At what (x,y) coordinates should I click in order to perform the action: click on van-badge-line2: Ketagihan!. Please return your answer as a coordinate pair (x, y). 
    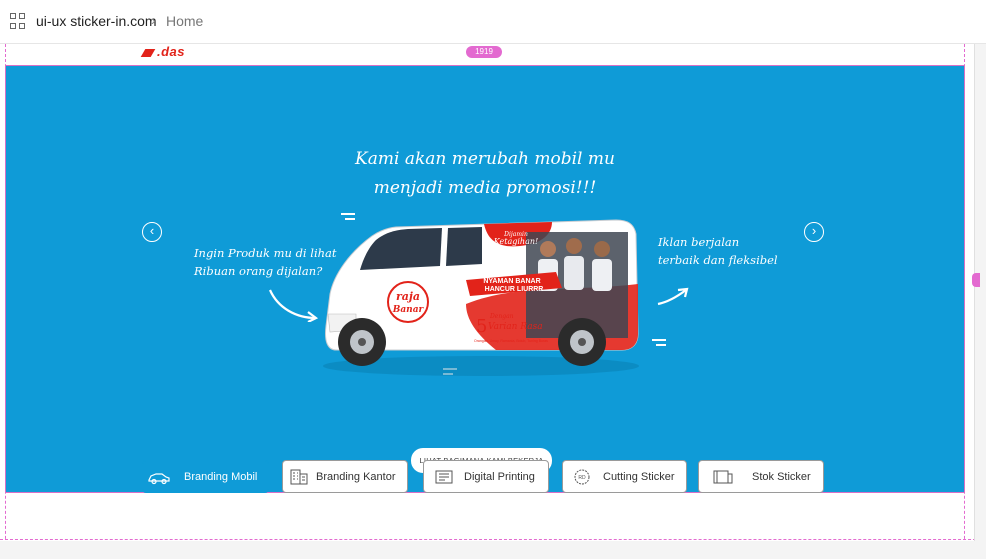
    Looking at the image, I should click on (515, 241).